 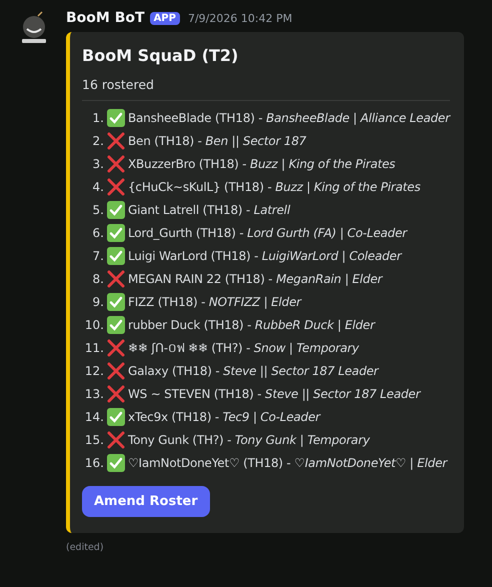 I want to click on list-number: 3., so click(x=98, y=164).